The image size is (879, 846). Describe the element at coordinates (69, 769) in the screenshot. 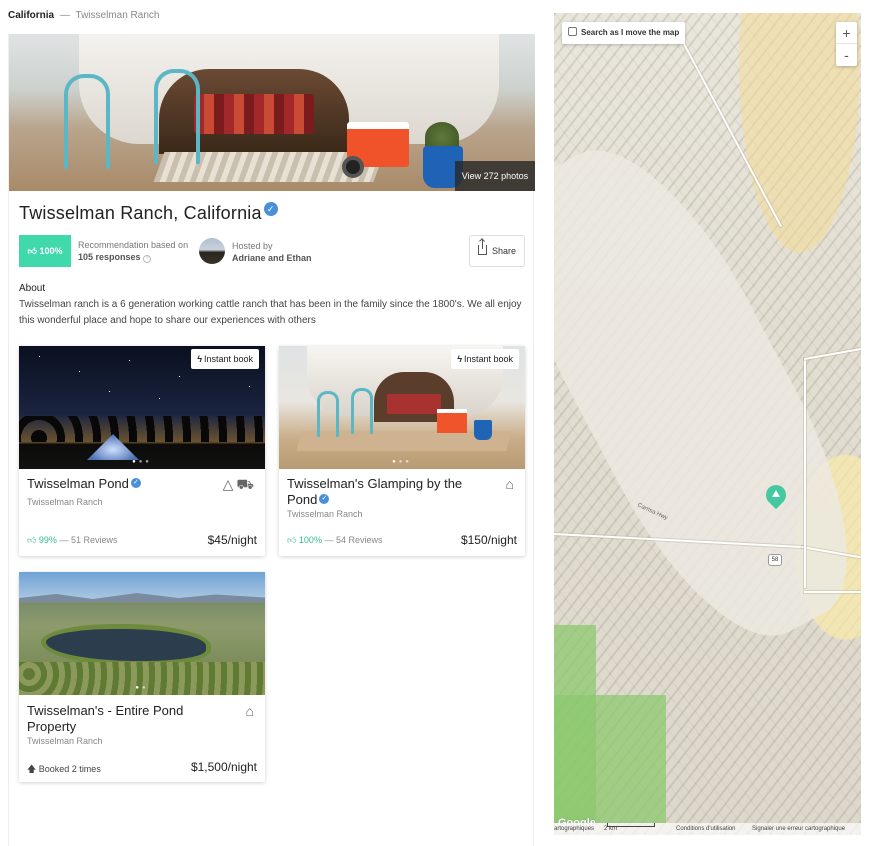

I see `booked-label: Booked 2 times` at that location.